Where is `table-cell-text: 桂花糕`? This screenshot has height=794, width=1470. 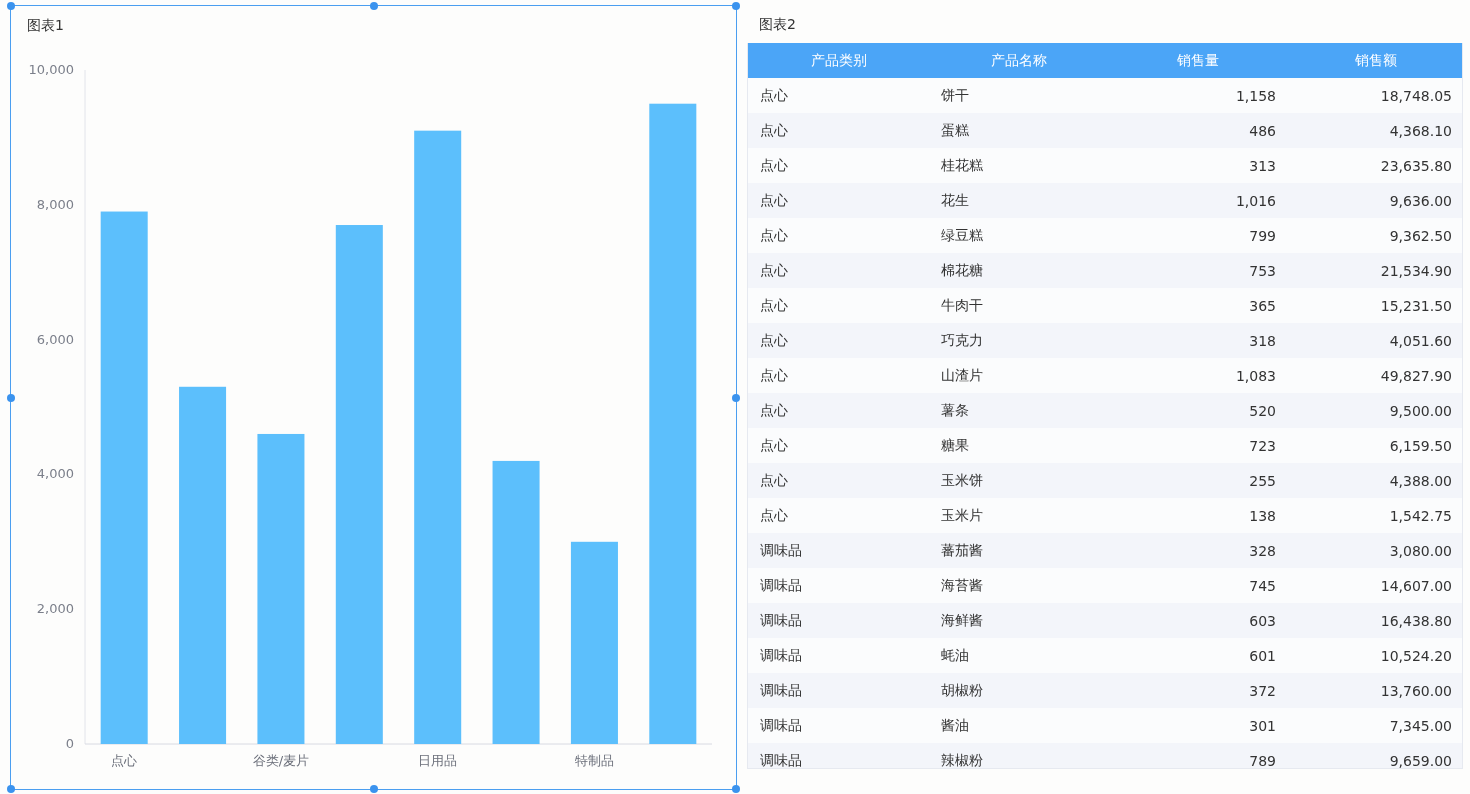
table-cell-text: 桂花糕 is located at coordinates (962, 165).